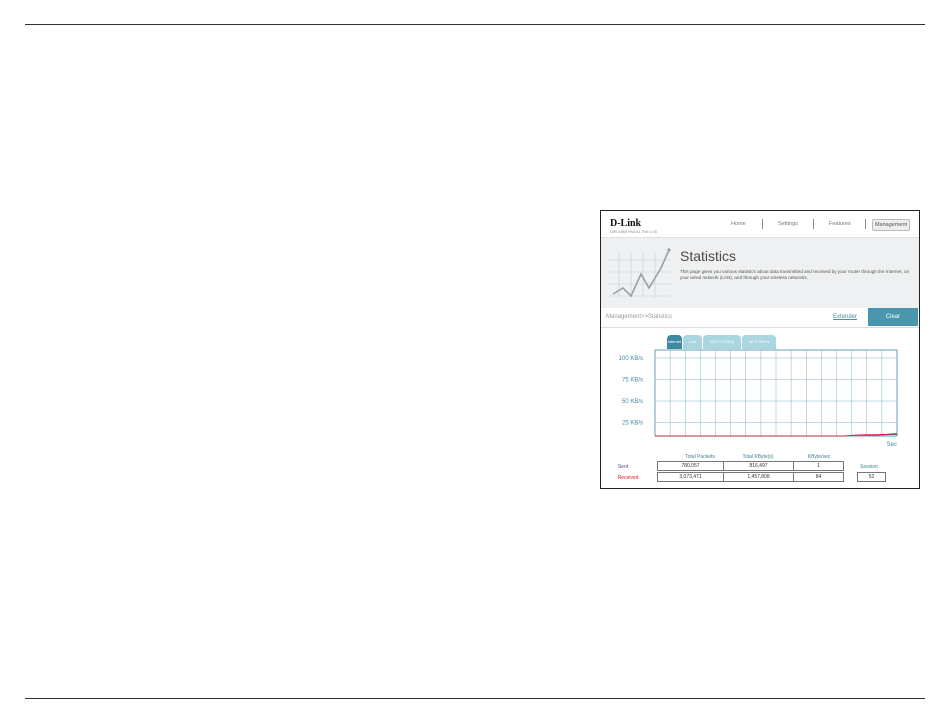  Describe the element at coordinates (626, 223) in the screenshot. I see `dlink-logo: D-Link` at that location.